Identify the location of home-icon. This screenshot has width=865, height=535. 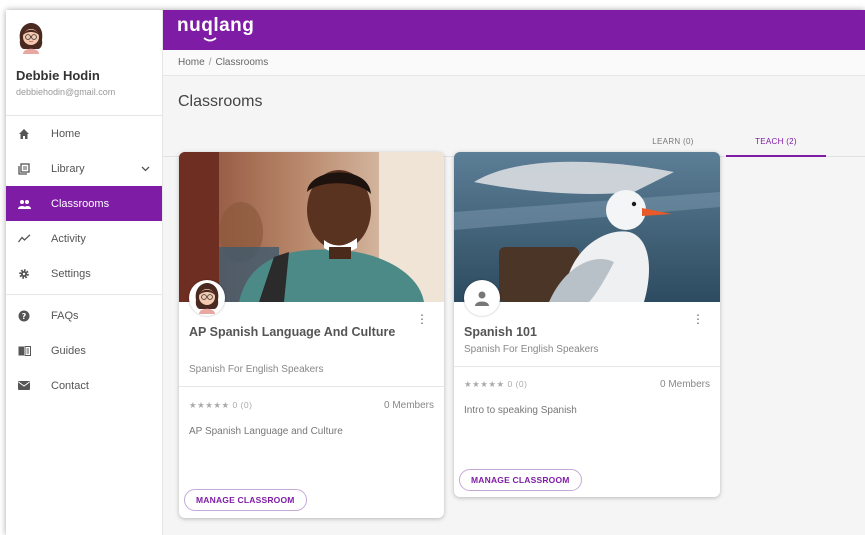
(24, 134).